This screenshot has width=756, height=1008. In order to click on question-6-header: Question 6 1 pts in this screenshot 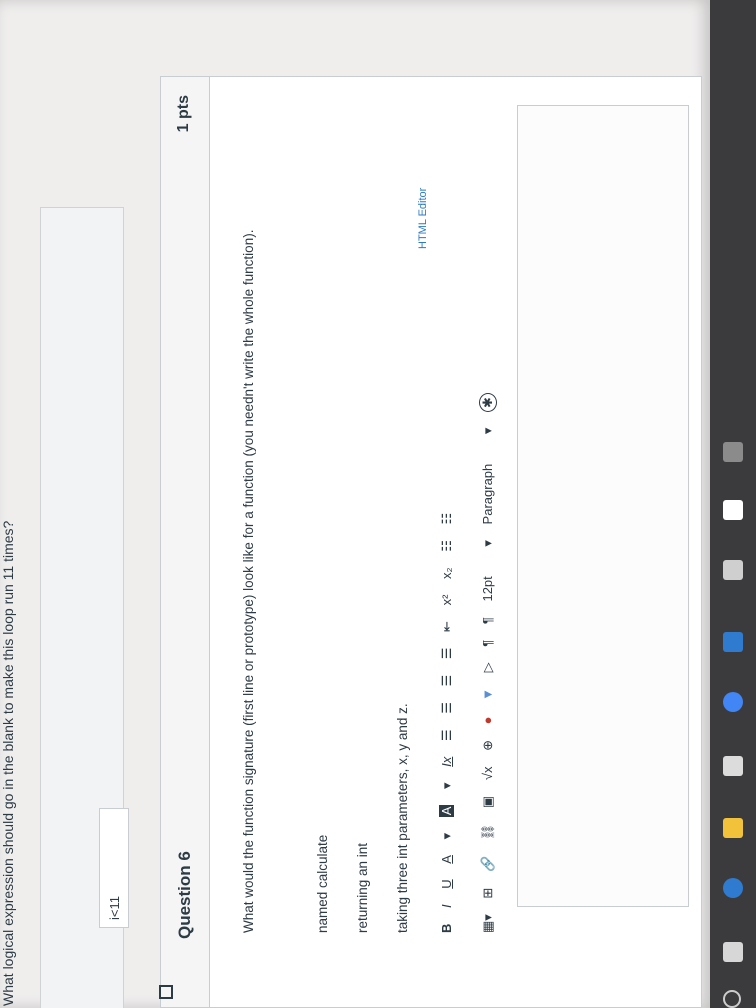, I will do `click(184, 542)`.